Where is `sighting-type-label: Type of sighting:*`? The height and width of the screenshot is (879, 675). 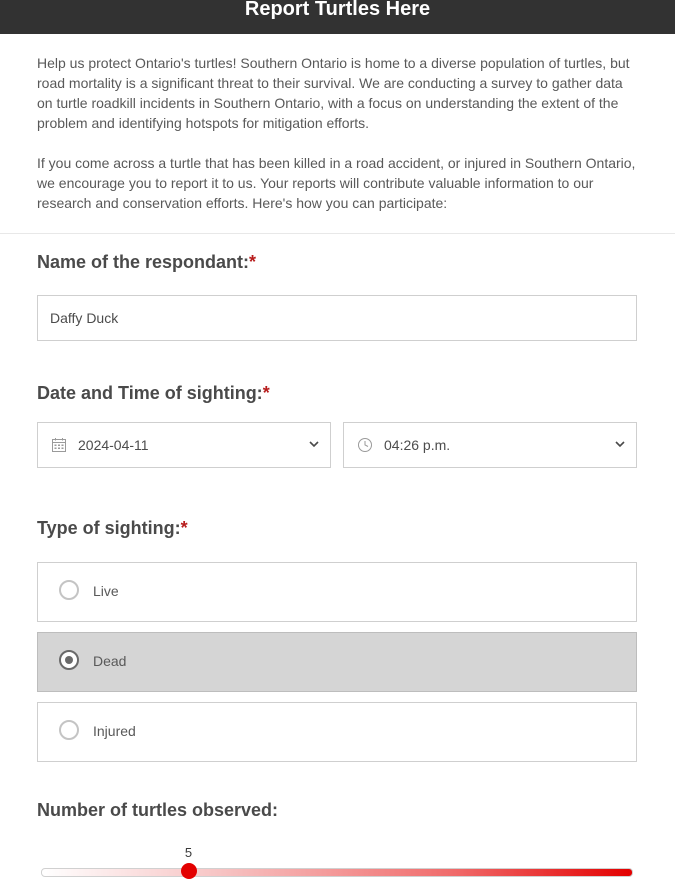
sighting-type-label: Type of sighting:* is located at coordinates (112, 528).